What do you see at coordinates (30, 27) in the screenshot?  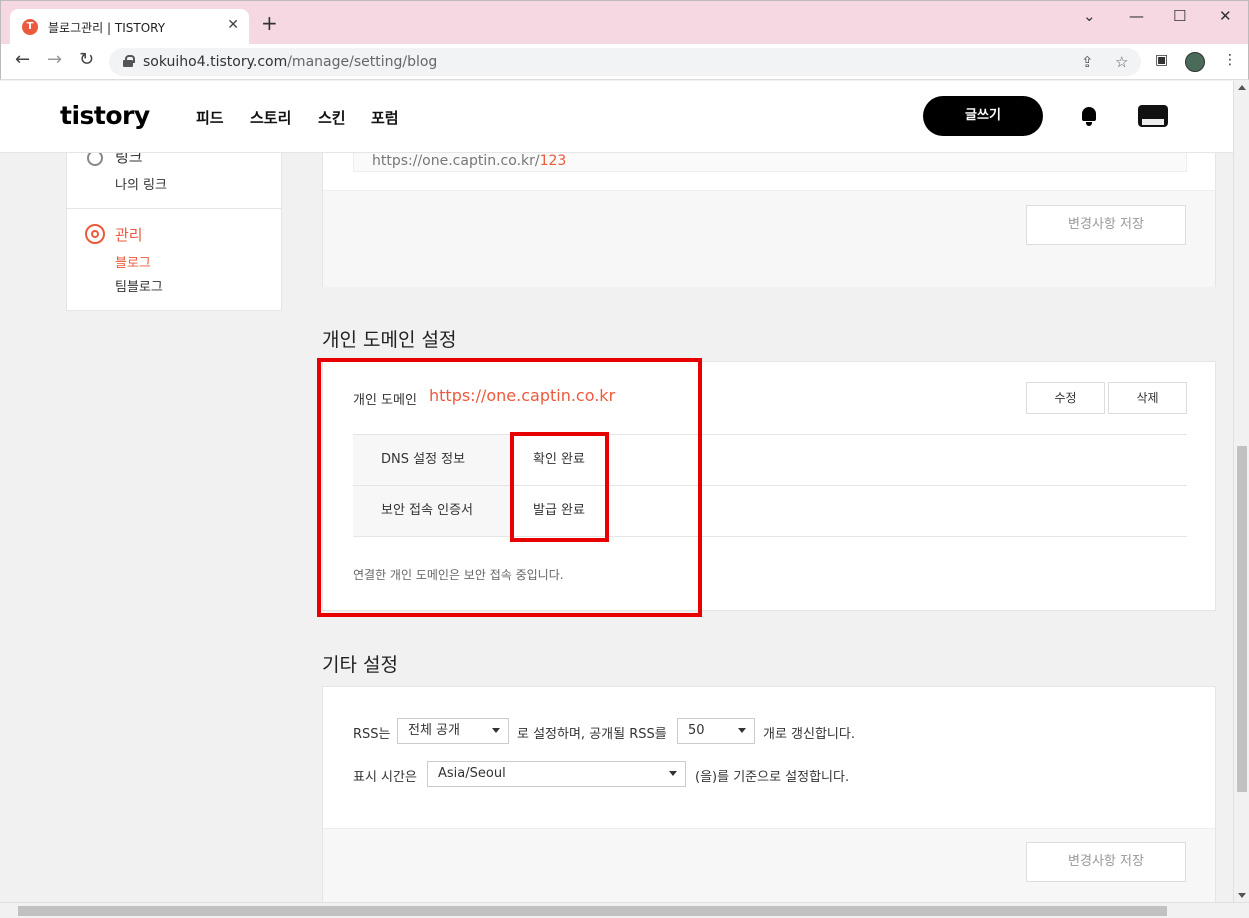 I see `tistory-favicon-icon: T` at bounding box center [30, 27].